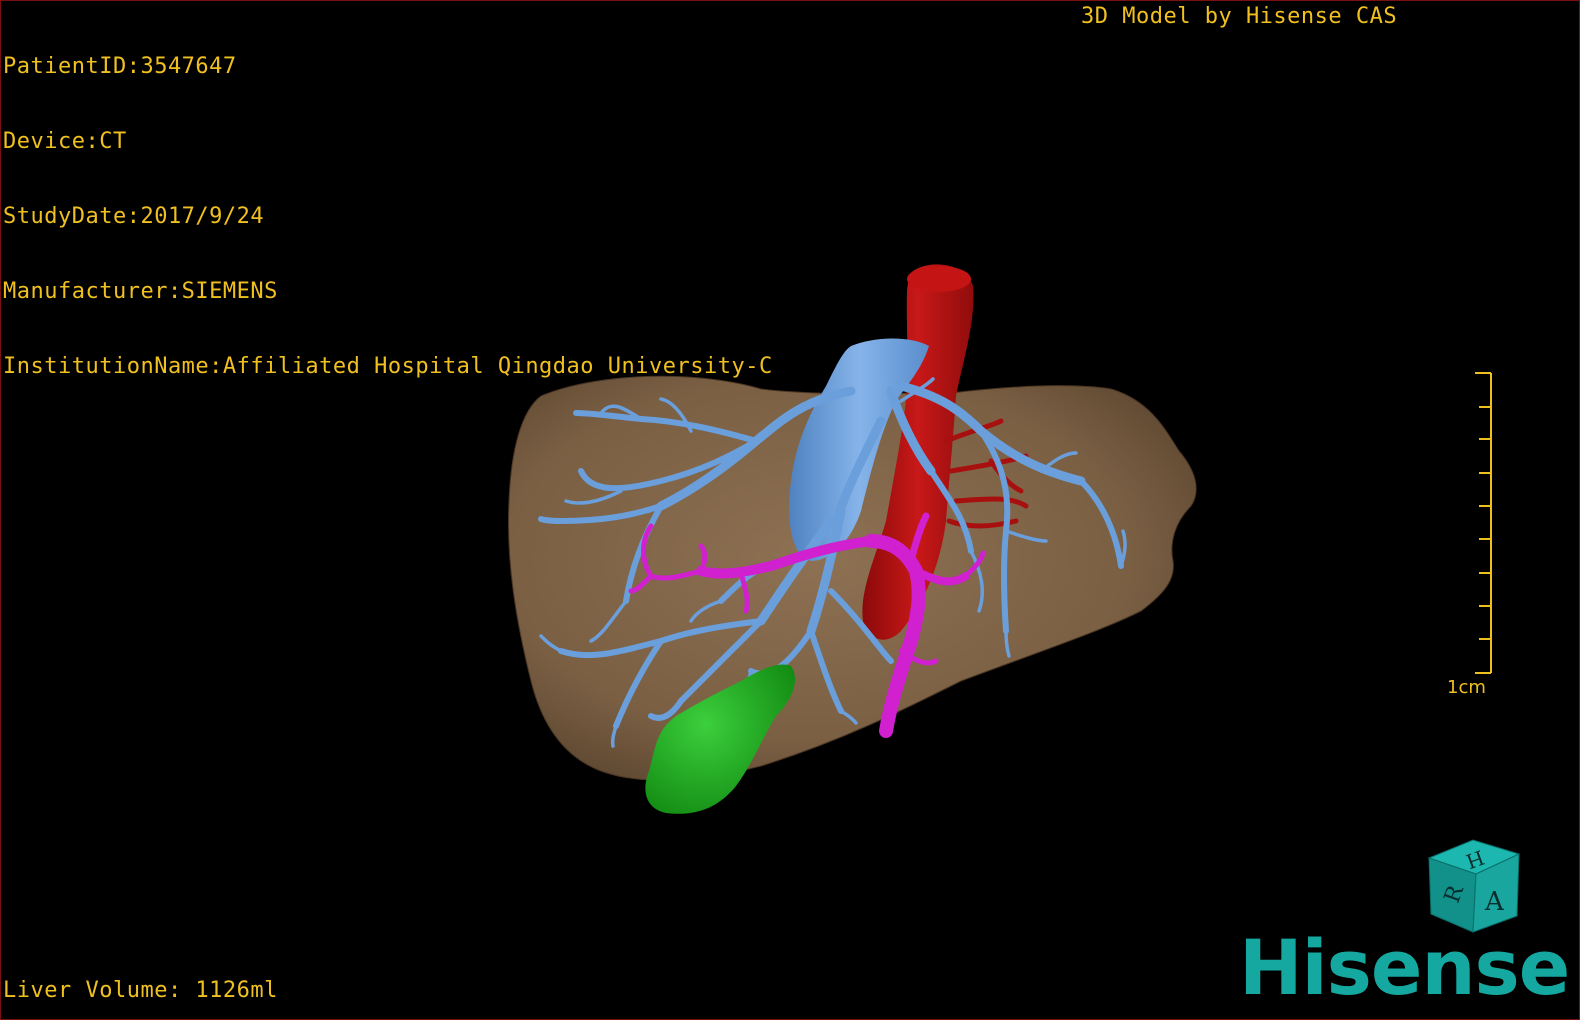  Describe the element at coordinates (120, 66) in the screenshot. I see `patient-id: PatientID:3547647` at that location.